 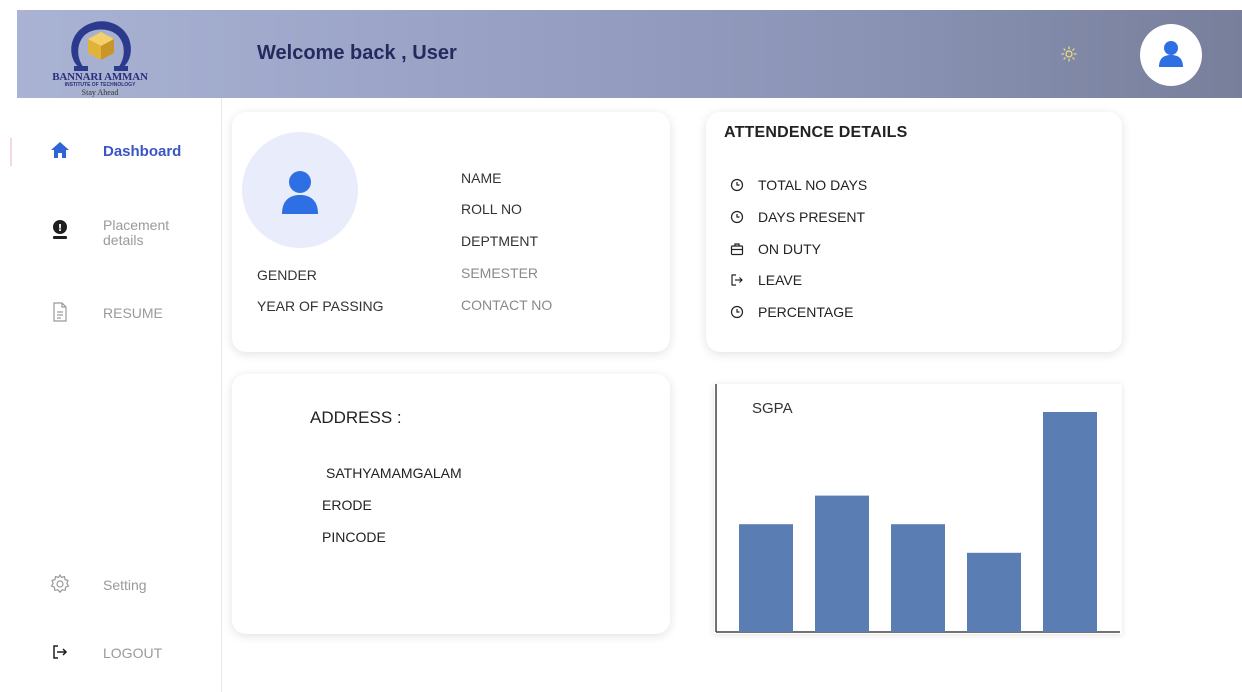 What do you see at coordinates (1069, 54) in the screenshot?
I see `sun-icon` at bounding box center [1069, 54].